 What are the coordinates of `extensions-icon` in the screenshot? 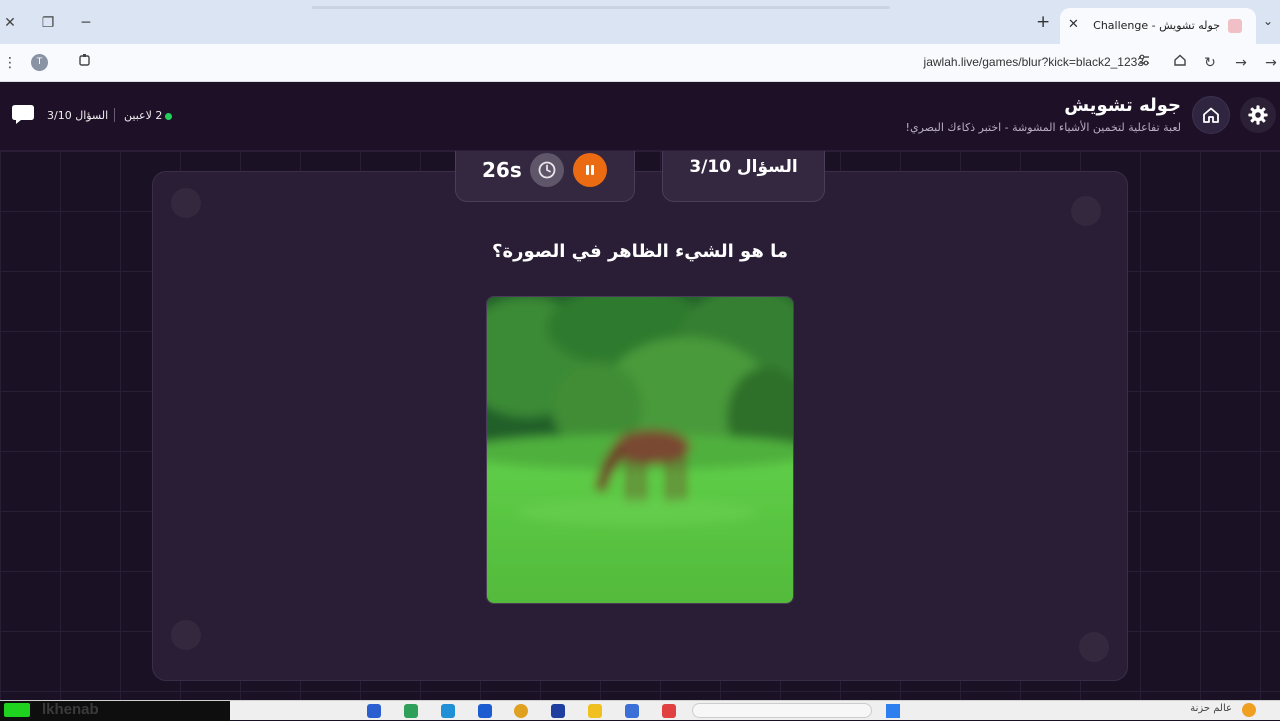 It's located at (85, 63).